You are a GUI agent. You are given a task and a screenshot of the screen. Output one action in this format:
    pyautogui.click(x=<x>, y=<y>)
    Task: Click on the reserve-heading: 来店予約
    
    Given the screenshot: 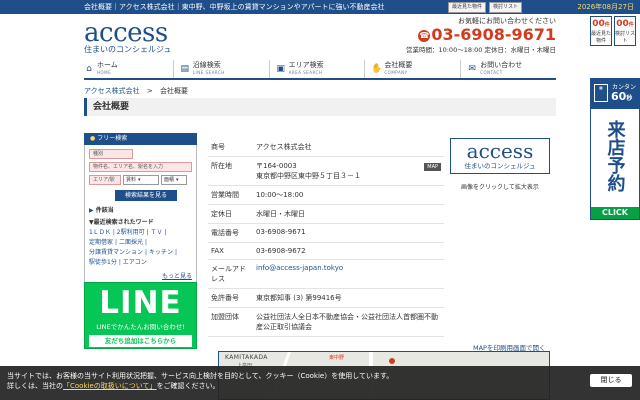 What is the action you would take?
    pyautogui.click(x=615, y=156)
    